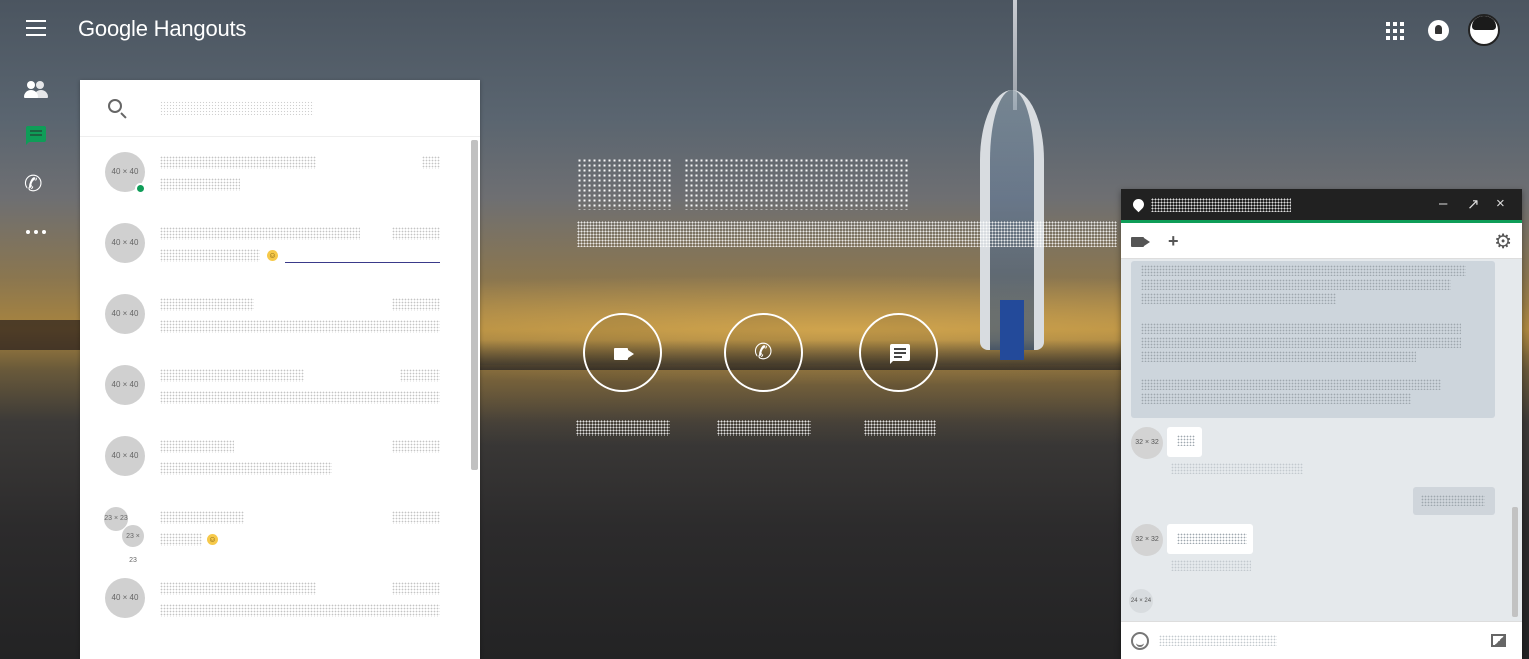  I want to click on background-dock, so click(40, 335).